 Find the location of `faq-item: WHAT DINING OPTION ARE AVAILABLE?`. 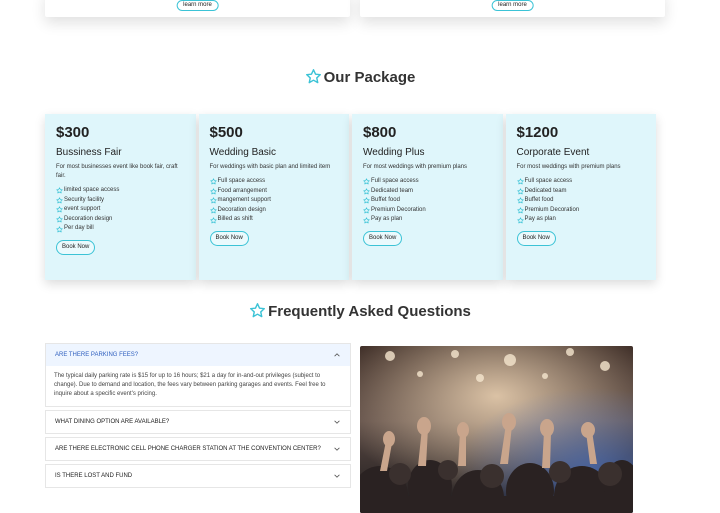

faq-item: WHAT DINING OPTION ARE AVAILABLE? is located at coordinates (198, 422).